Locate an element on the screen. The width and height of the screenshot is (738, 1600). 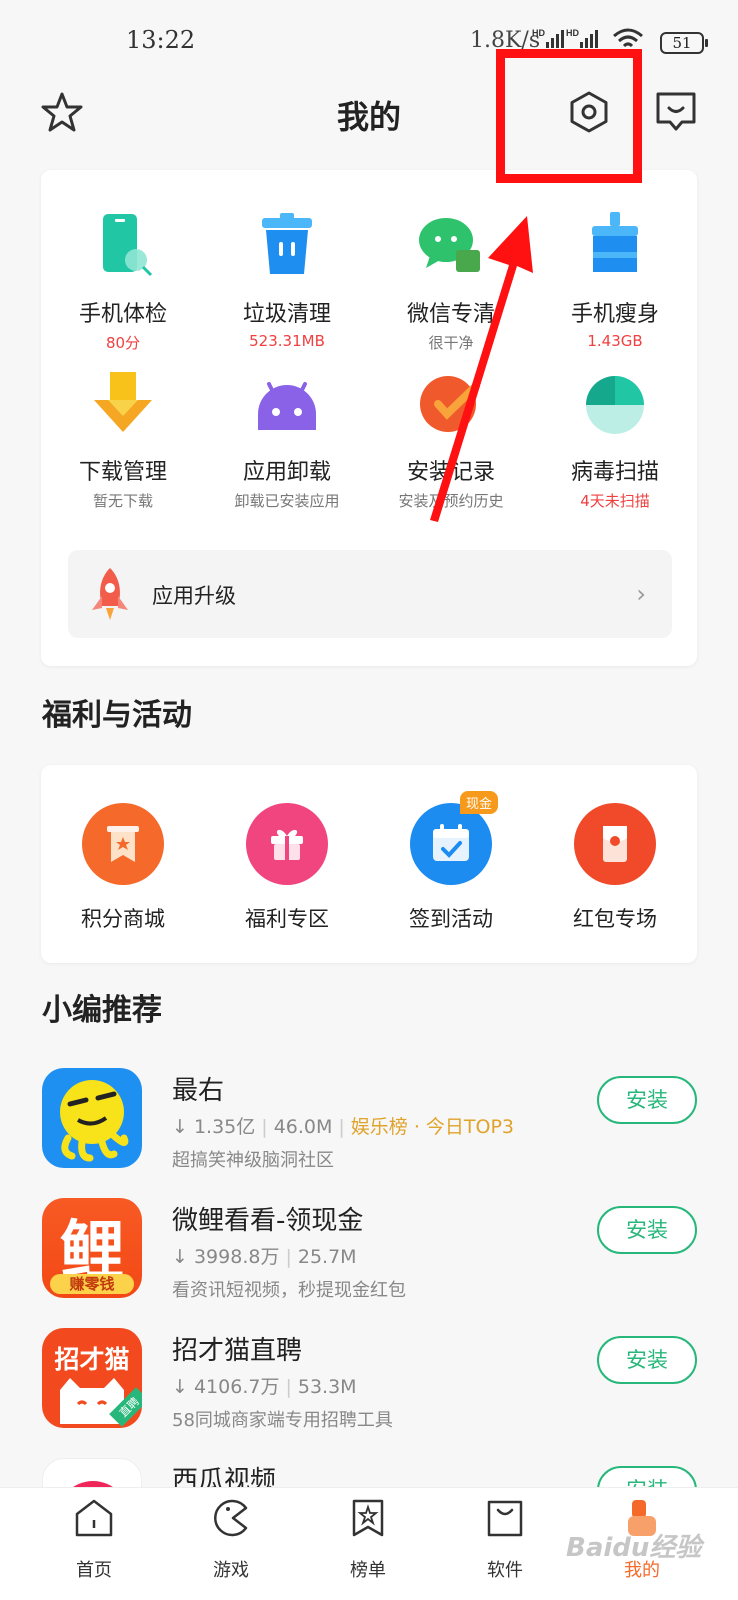
app-size: 25.7M is located at coordinates (327, 1257).